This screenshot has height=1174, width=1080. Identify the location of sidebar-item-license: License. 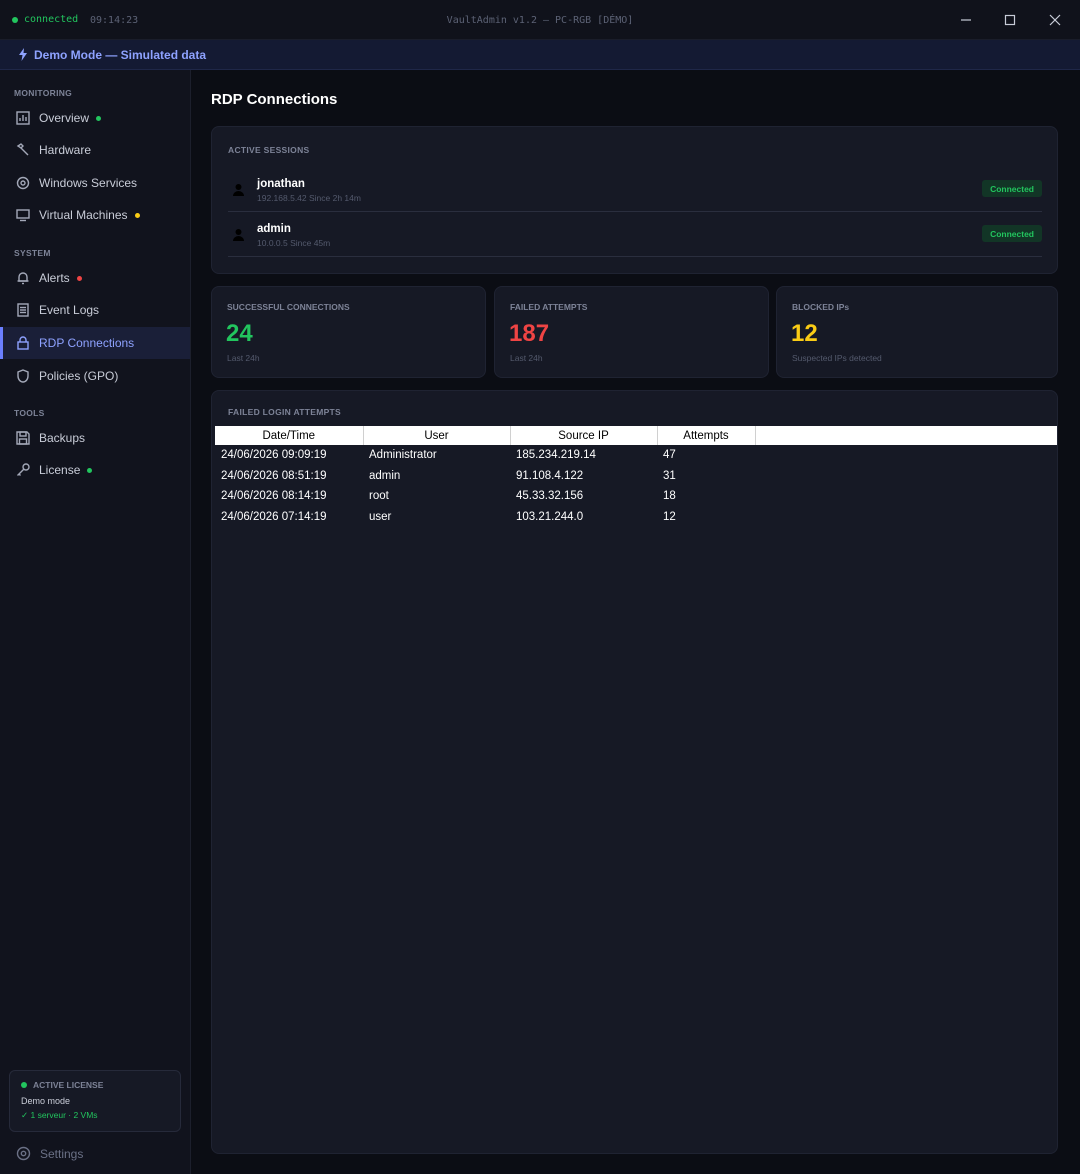
(95, 470).